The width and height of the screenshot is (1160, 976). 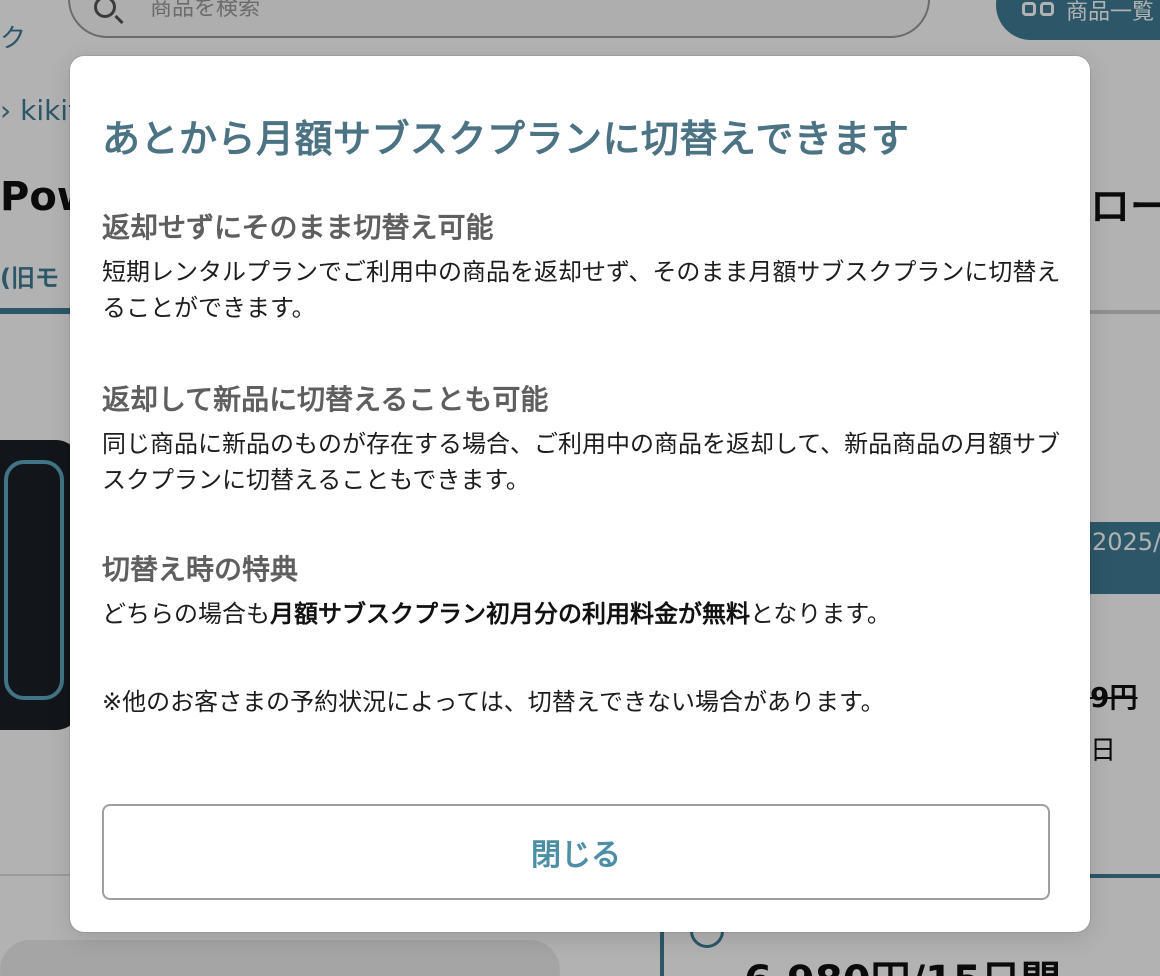 I want to click on section-heading: 返却して新品に切替えることも可能, so click(x=325, y=399).